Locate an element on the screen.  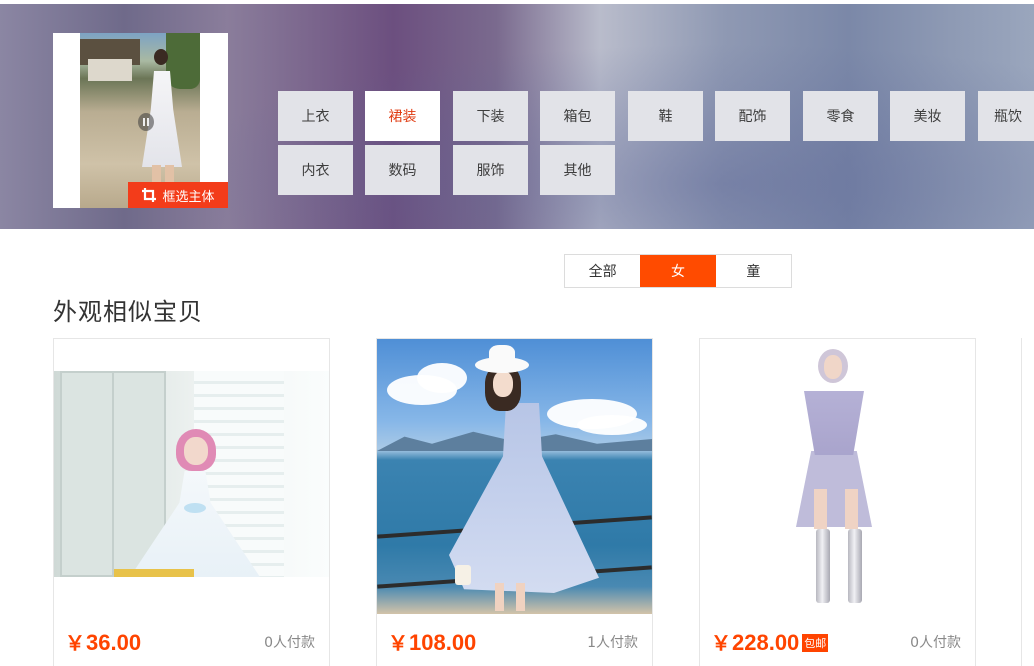
tab-women: 女 is located at coordinates (678, 271).